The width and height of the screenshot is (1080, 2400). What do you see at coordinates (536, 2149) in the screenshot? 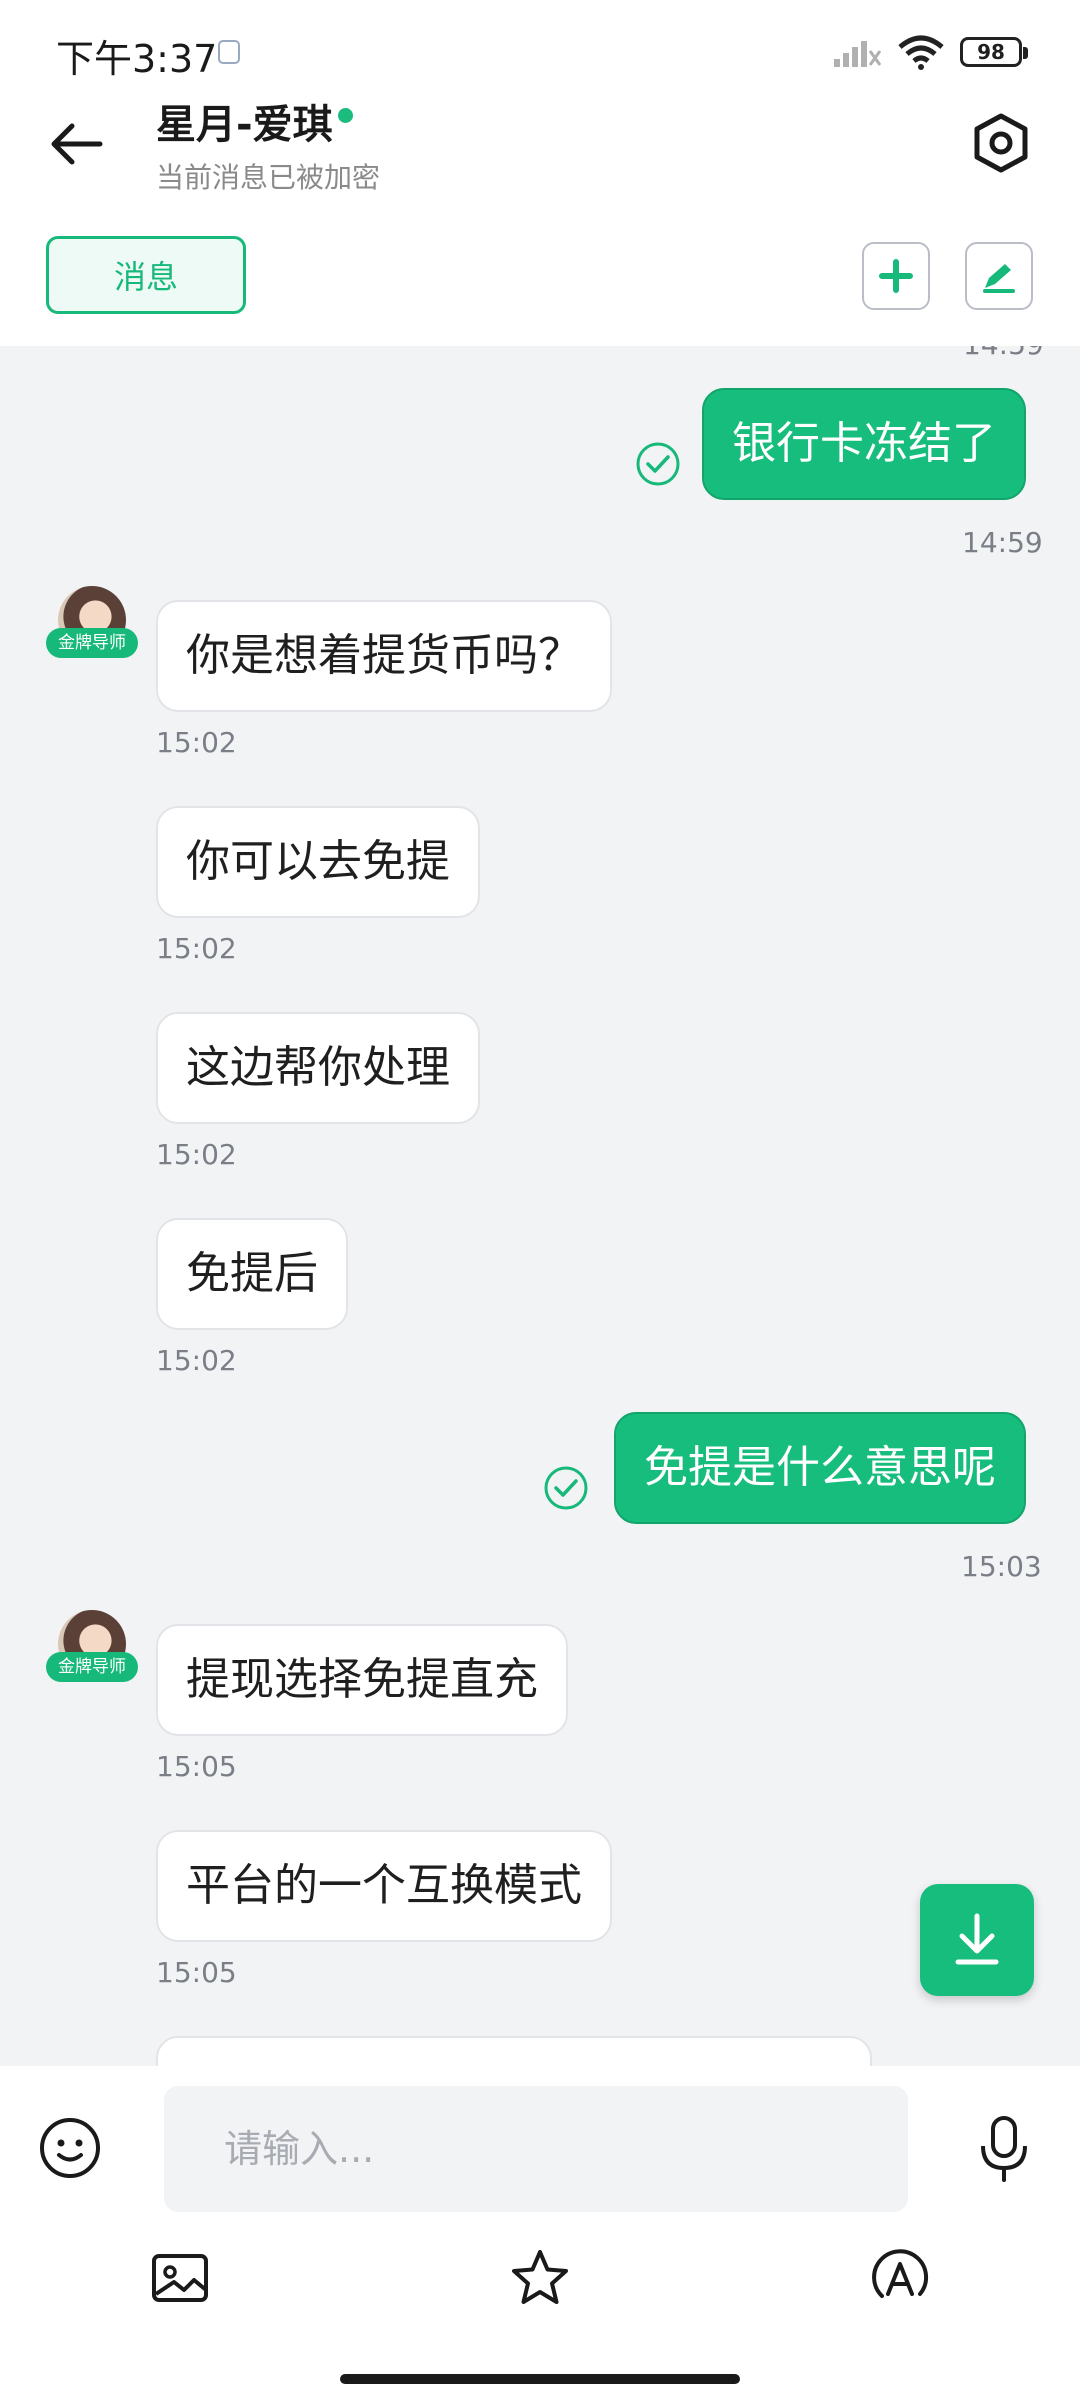
I see `message-input` at bounding box center [536, 2149].